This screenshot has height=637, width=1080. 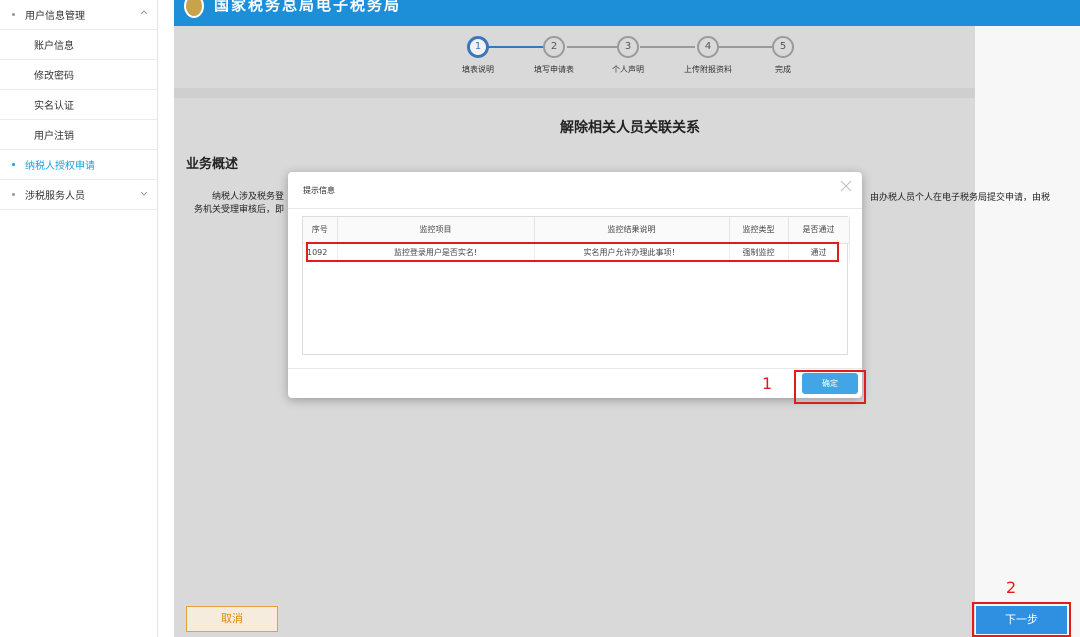 What do you see at coordinates (1011, 587) in the screenshot?
I see `annotation-label-2: 2` at bounding box center [1011, 587].